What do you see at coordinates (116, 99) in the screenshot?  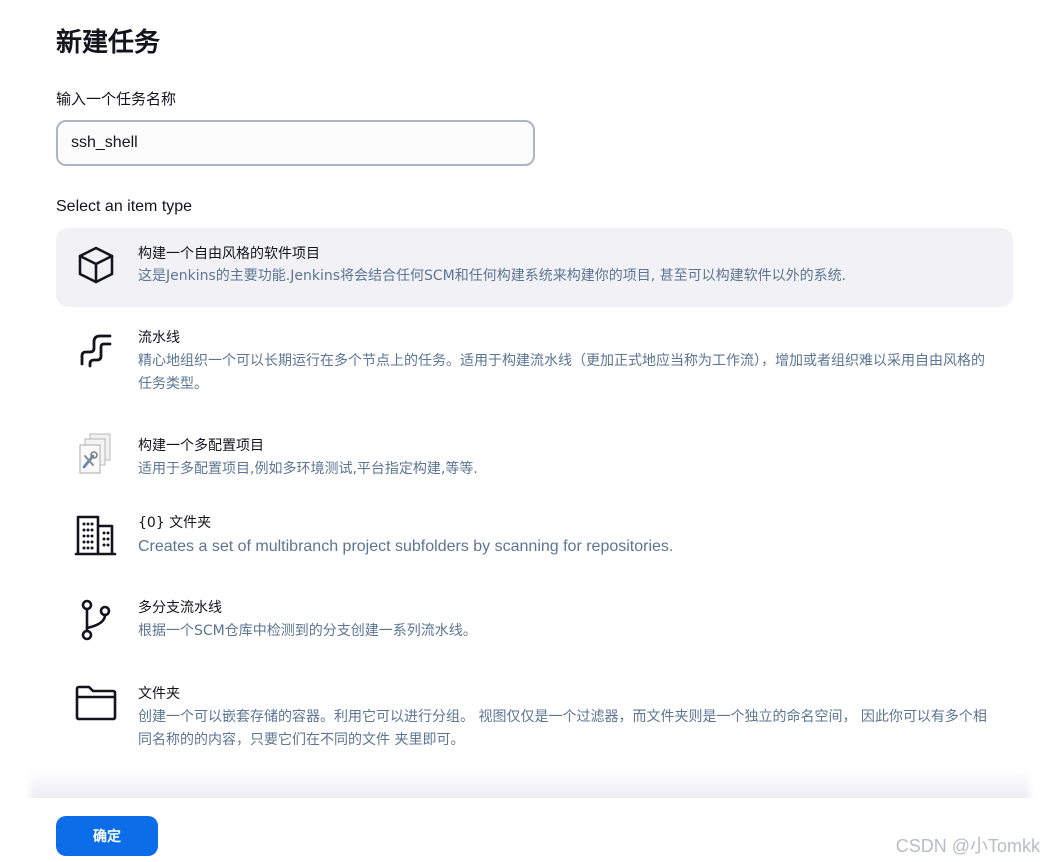 I see `item-name-label: 输入一个任务名称` at bounding box center [116, 99].